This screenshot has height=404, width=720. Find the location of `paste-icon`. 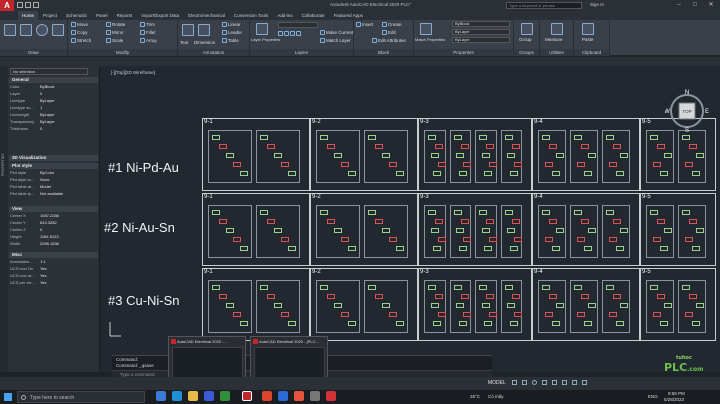

paste-icon is located at coordinates (588, 29).